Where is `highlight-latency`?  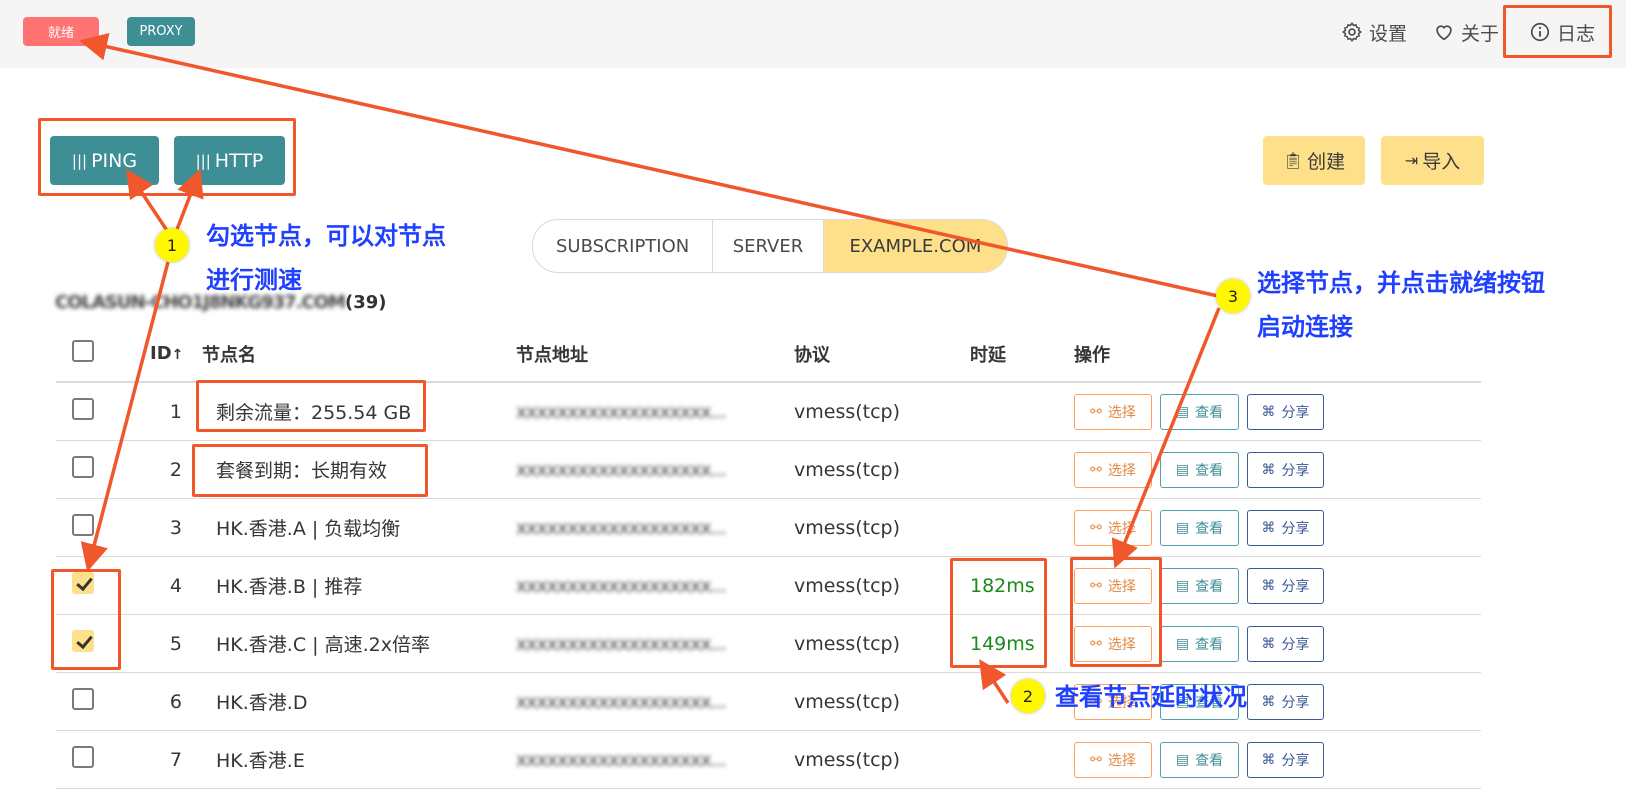
highlight-latency is located at coordinates (998, 613).